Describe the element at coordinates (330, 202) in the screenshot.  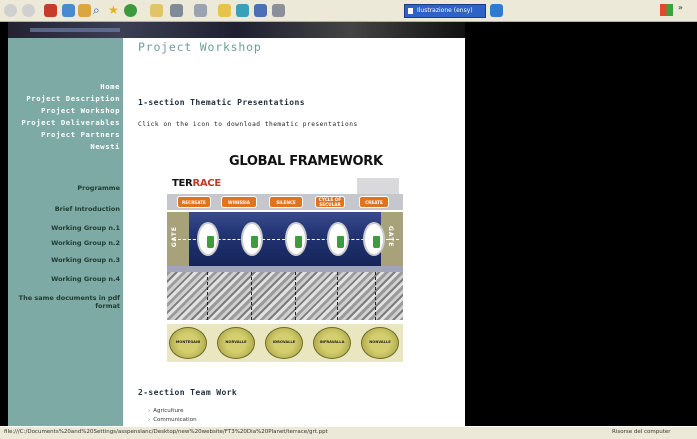
I see `diagram-button-cycle: CYCLE OF SECULAR` at that location.